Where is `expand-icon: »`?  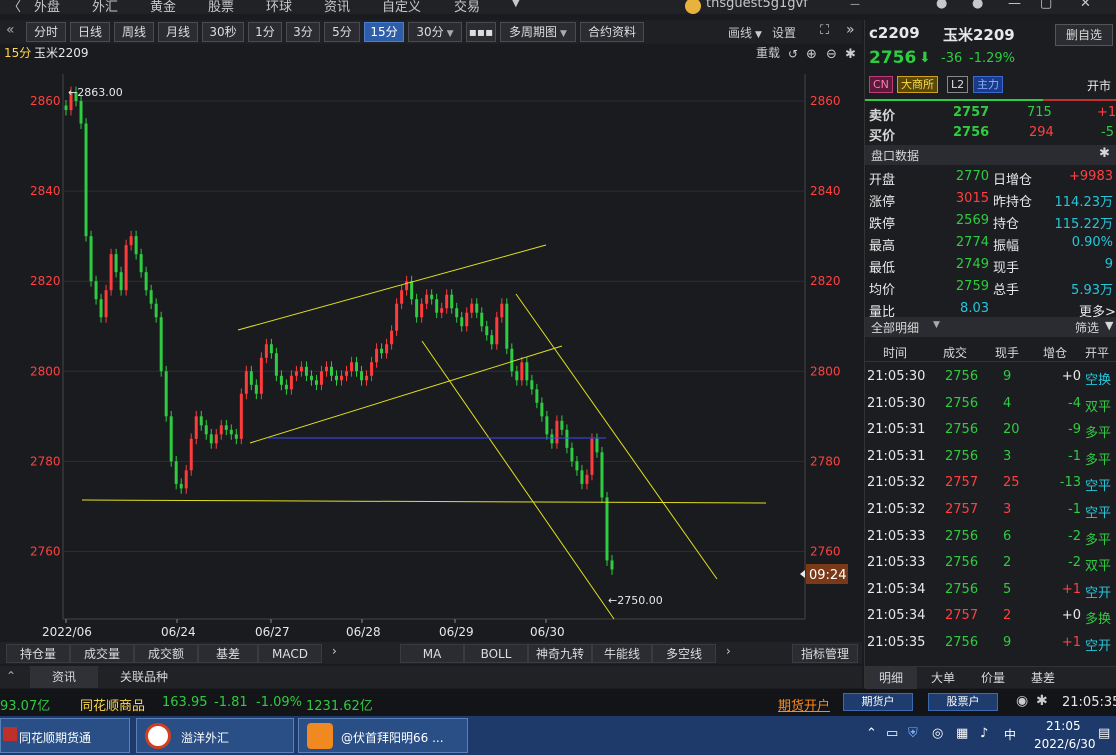 expand-icon: » is located at coordinates (850, 30).